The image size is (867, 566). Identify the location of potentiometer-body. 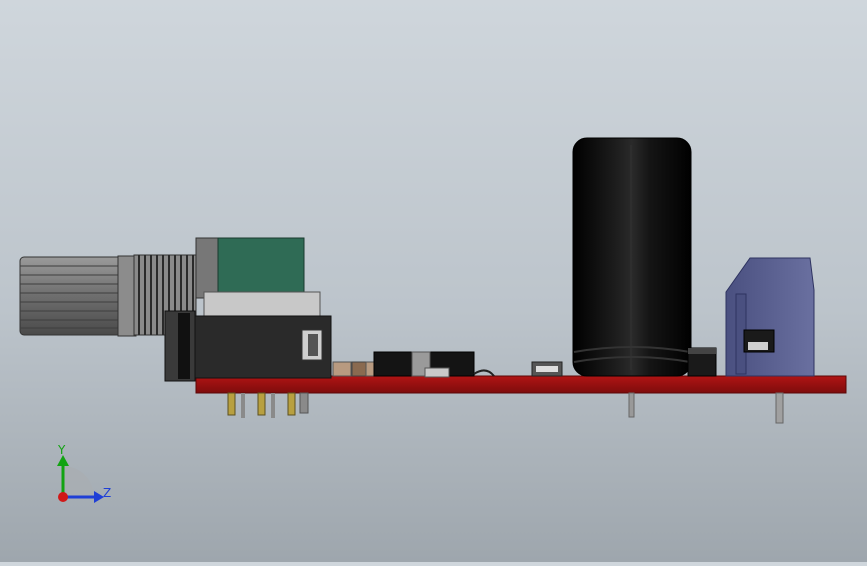
(258, 278).